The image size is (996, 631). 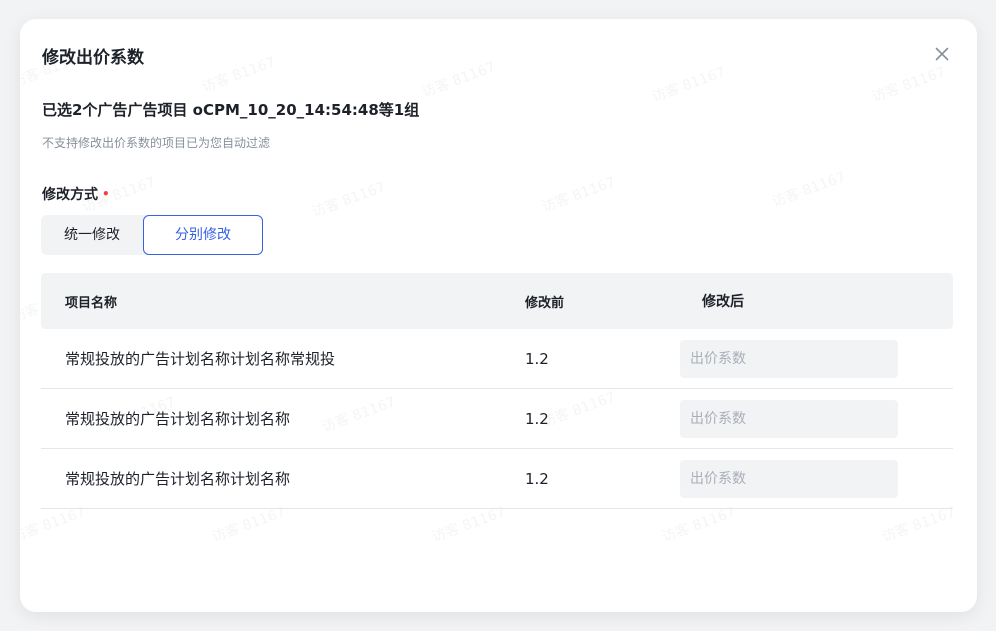 I want to click on mode-separate-button: 分别修改, so click(x=203, y=235).